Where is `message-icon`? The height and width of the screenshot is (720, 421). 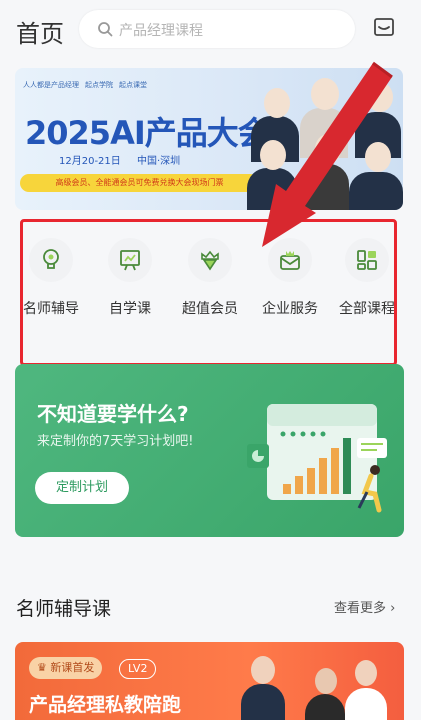
message-icon is located at coordinates (384, 28).